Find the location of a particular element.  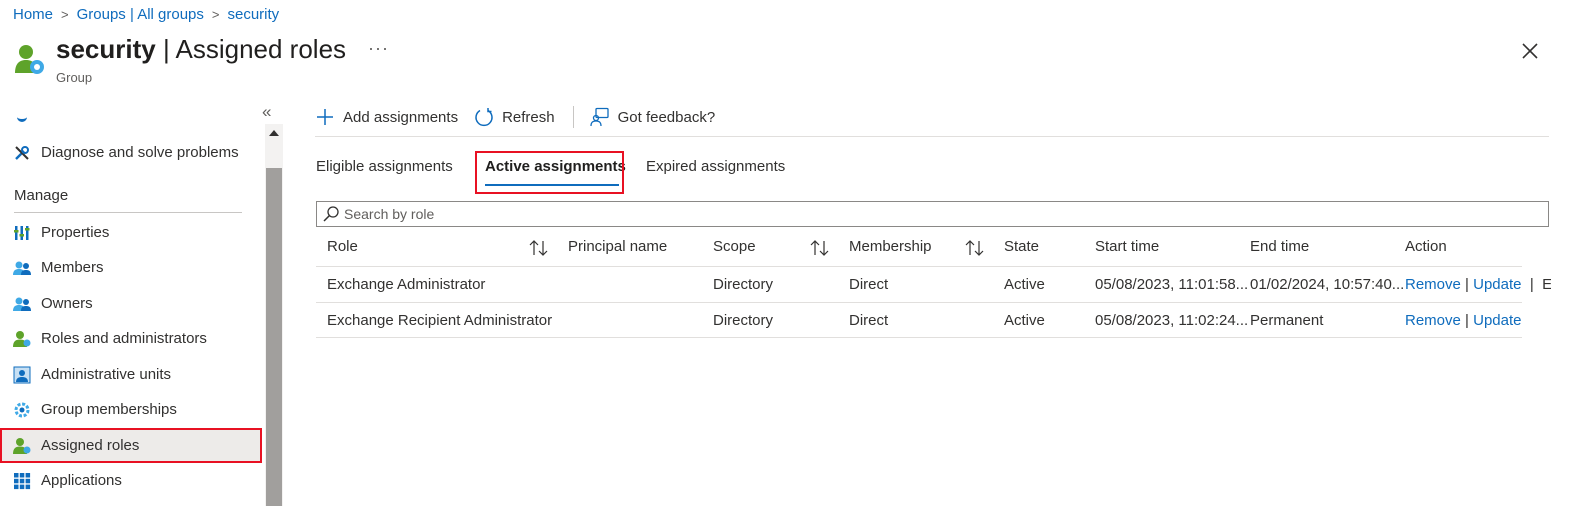

refresh-button: Refresh is located at coordinates (514, 117).